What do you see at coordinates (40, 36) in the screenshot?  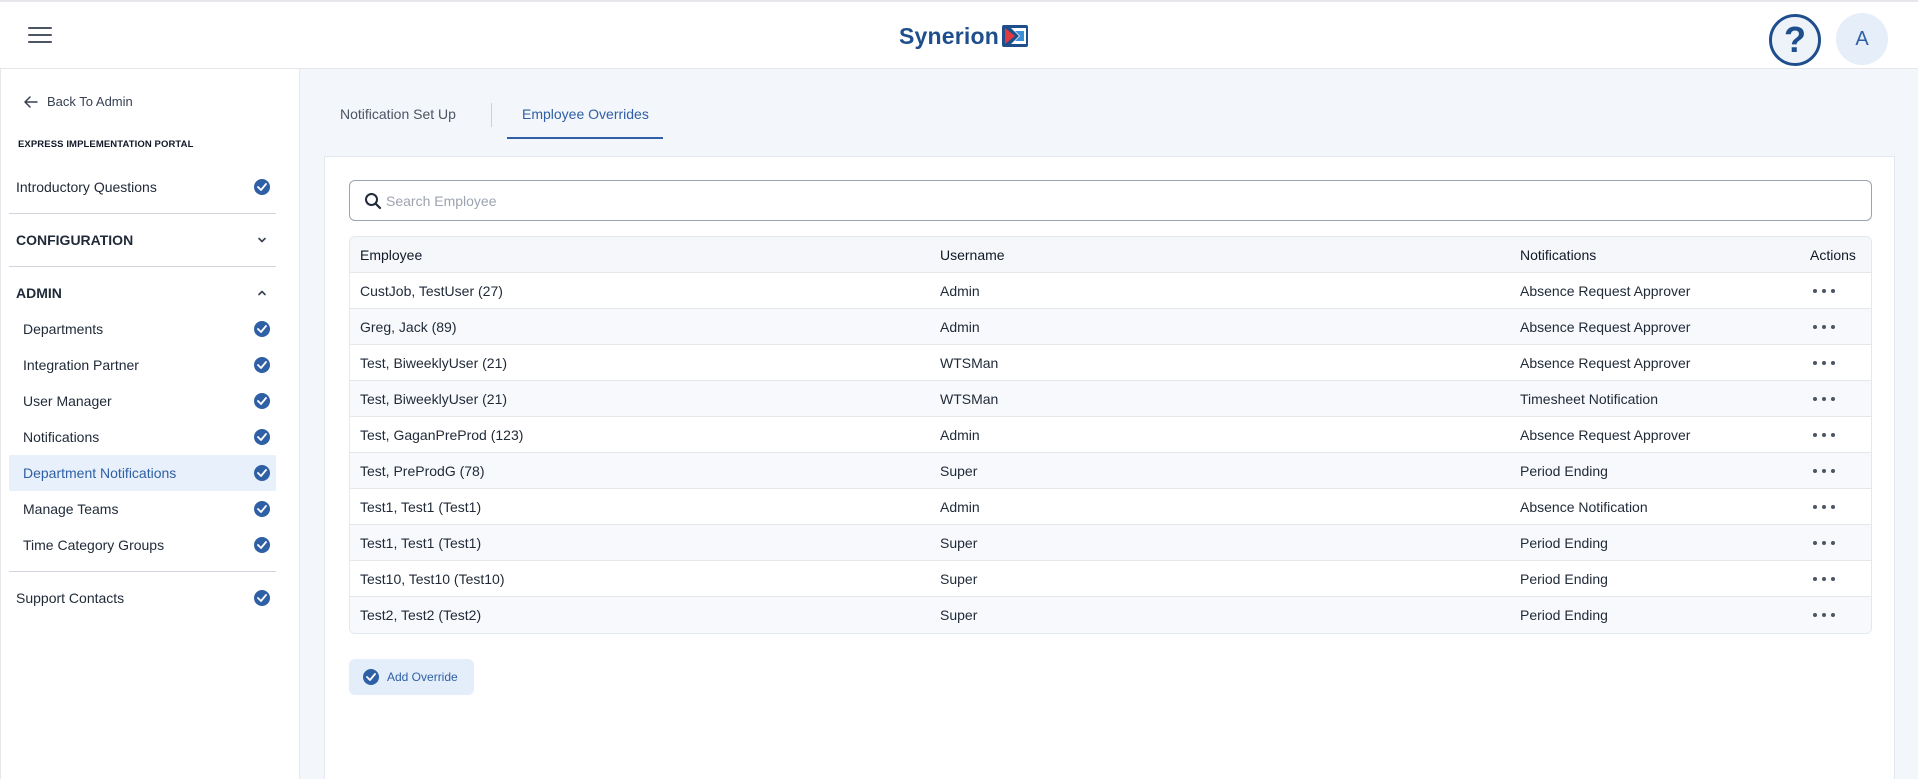 I see `hamburger-menu-icon` at bounding box center [40, 36].